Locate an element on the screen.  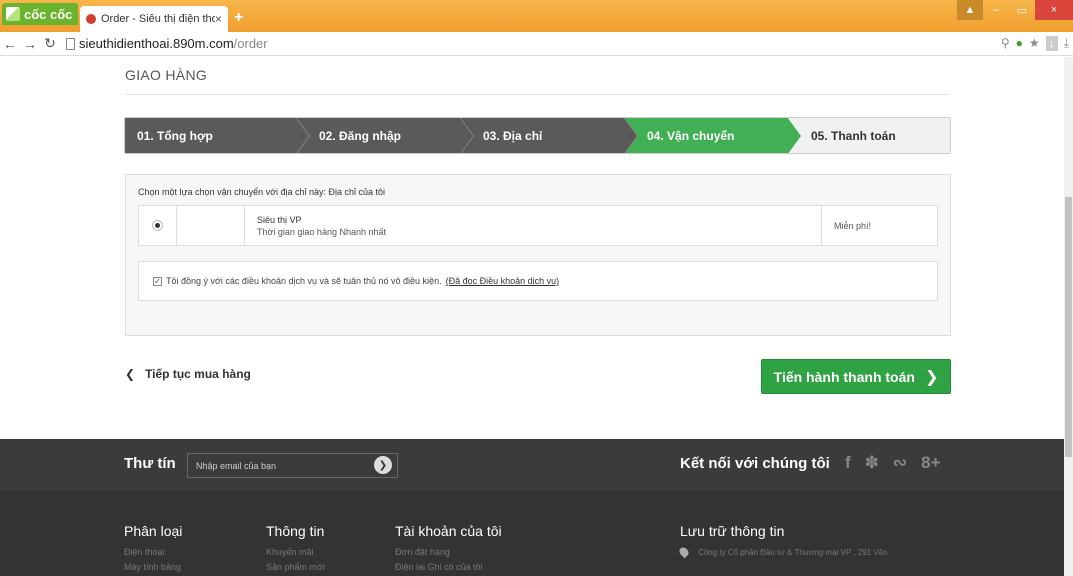
continue-shopping-link: ❮ Tiếp tục mua hàng is located at coordinates (188, 374).